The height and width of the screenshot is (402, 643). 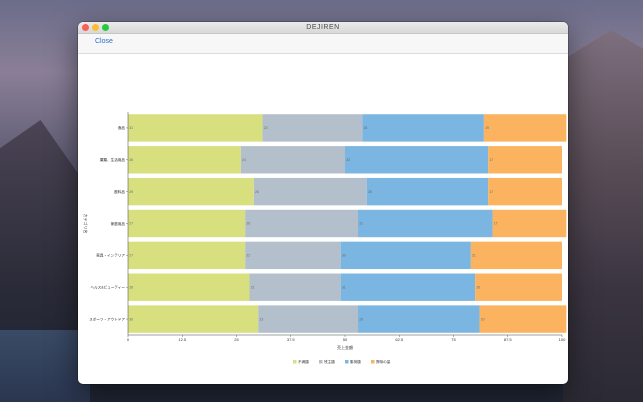 What do you see at coordinates (487, 128) in the screenshot?
I see `bar-data-label: 19` at bounding box center [487, 128].